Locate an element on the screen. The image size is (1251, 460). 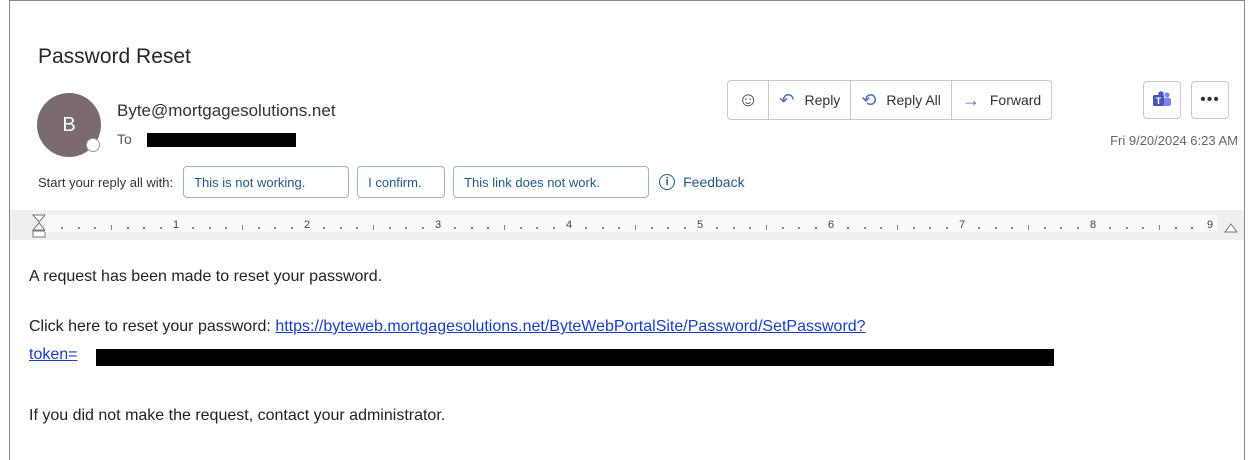
forward-arrow-icon: → is located at coordinates (970, 99).